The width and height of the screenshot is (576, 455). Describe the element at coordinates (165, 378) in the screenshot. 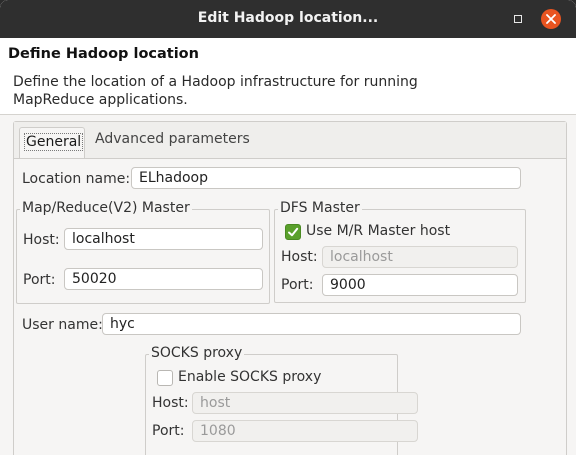

I see `enable-socks-proxy-checkbox` at that location.